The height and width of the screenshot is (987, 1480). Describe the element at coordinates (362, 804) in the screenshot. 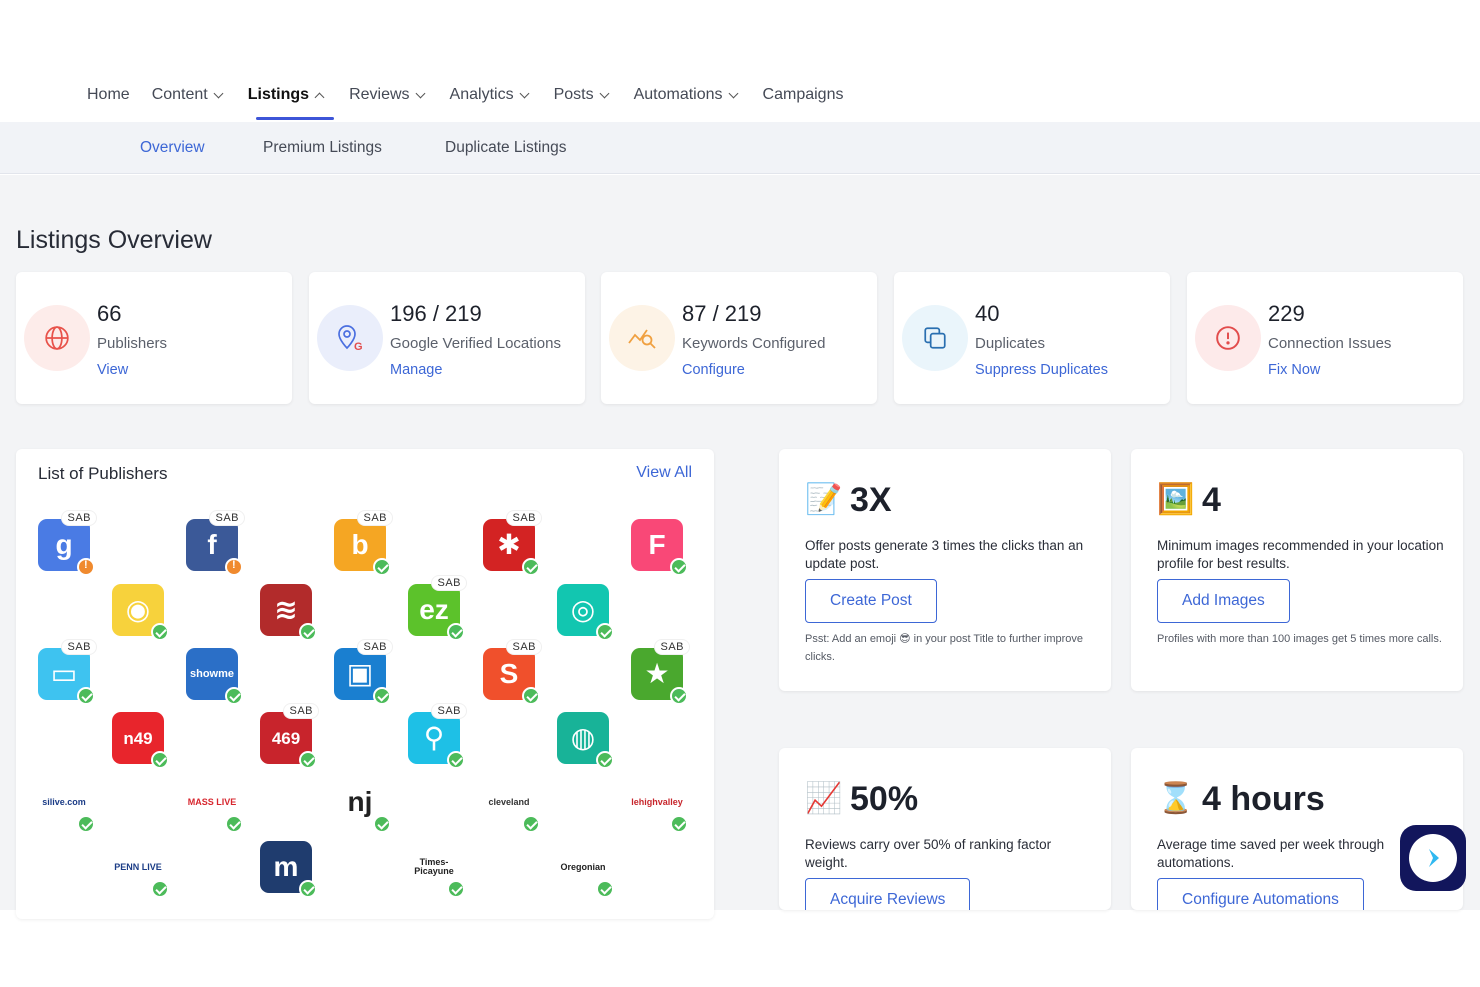

I see `publisher-nj: nj` at that location.